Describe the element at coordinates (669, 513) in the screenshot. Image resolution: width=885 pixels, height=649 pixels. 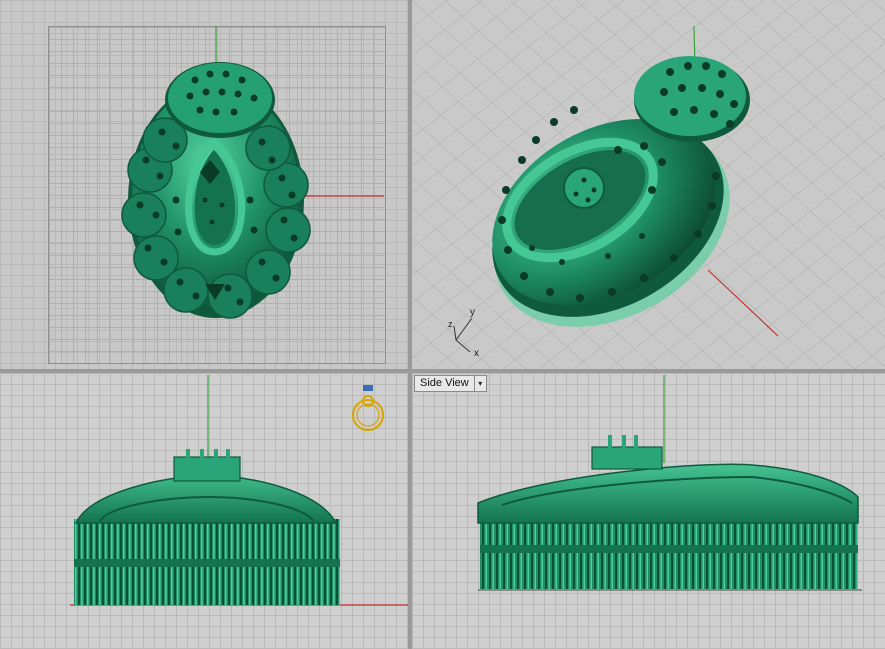
I see `pendant-model-side` at that location.